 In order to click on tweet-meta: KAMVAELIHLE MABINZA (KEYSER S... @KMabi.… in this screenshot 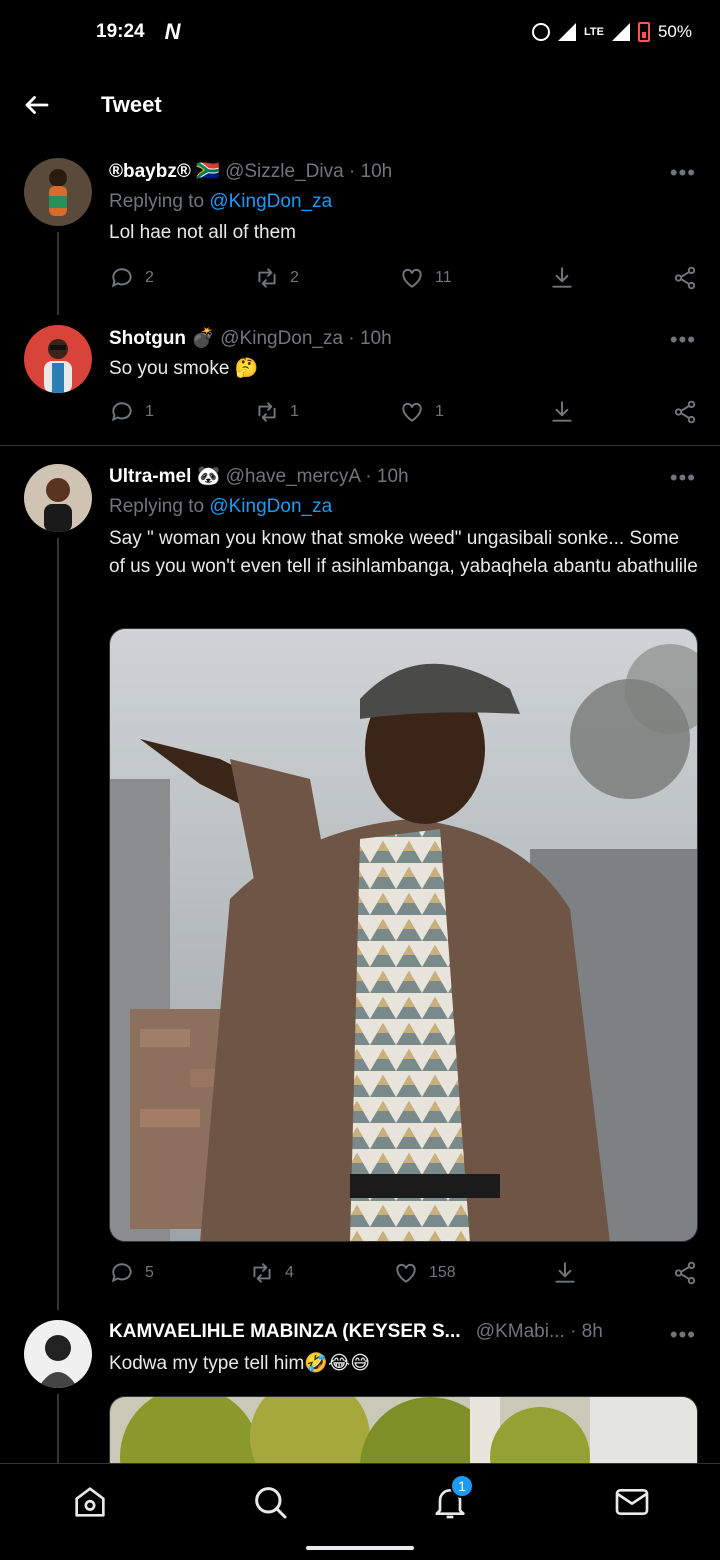, I will do `click(356, 1332)`.